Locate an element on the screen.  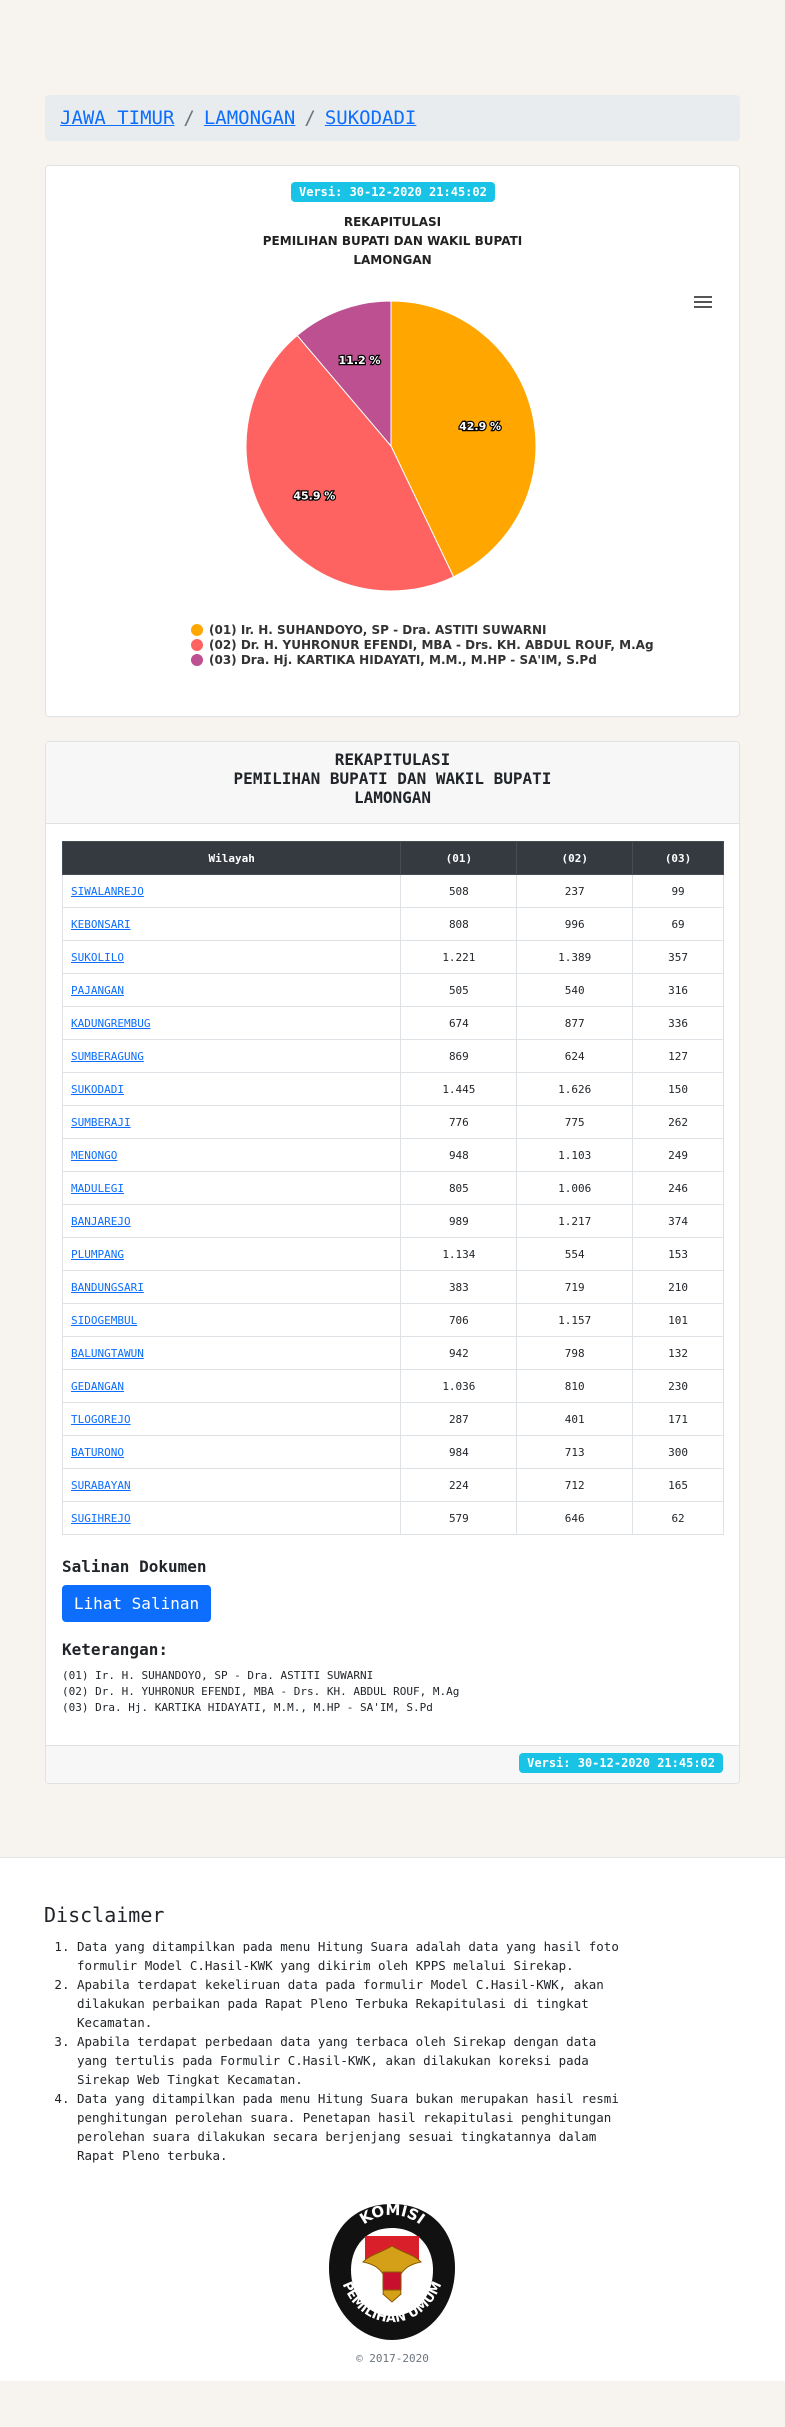
table-row: SIDOGEMBUL 706 1.157 101 is located at coordinates (392, 1320).